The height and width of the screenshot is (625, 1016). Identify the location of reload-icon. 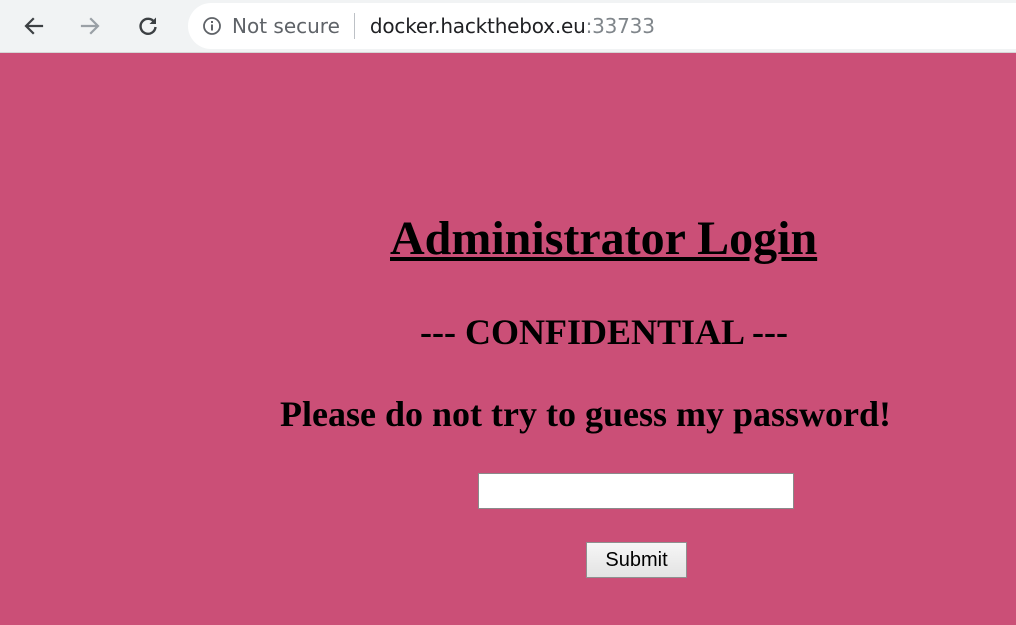
(148, 26).